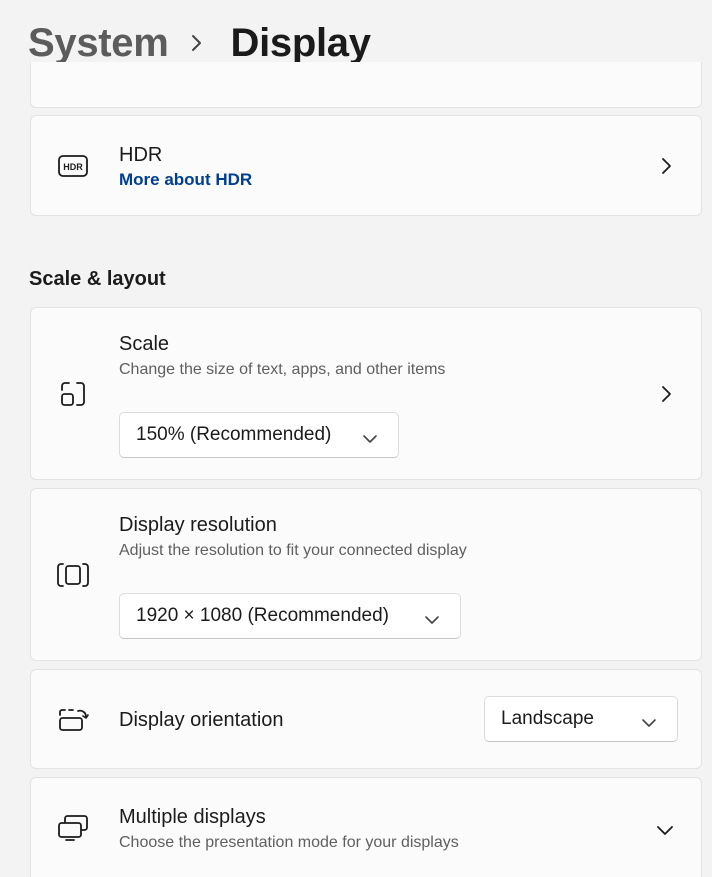  I want to click on multiple-displays-icon, so click(73, 828).